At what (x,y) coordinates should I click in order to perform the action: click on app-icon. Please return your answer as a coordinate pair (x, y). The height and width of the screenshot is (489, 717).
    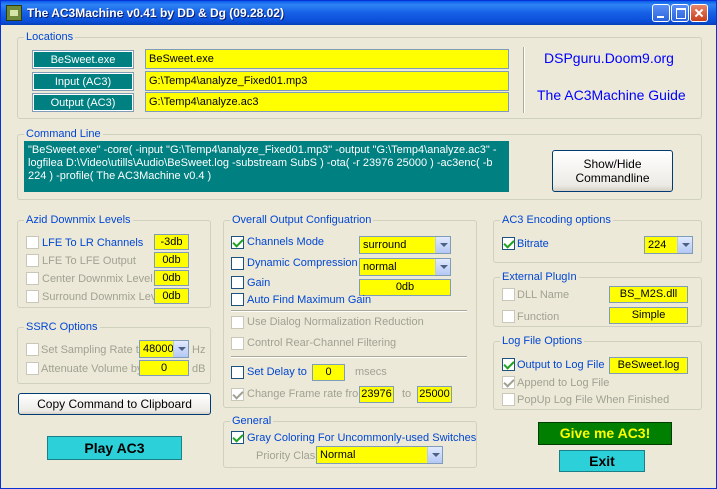
    Looking at the image, I should click on (14, 13).